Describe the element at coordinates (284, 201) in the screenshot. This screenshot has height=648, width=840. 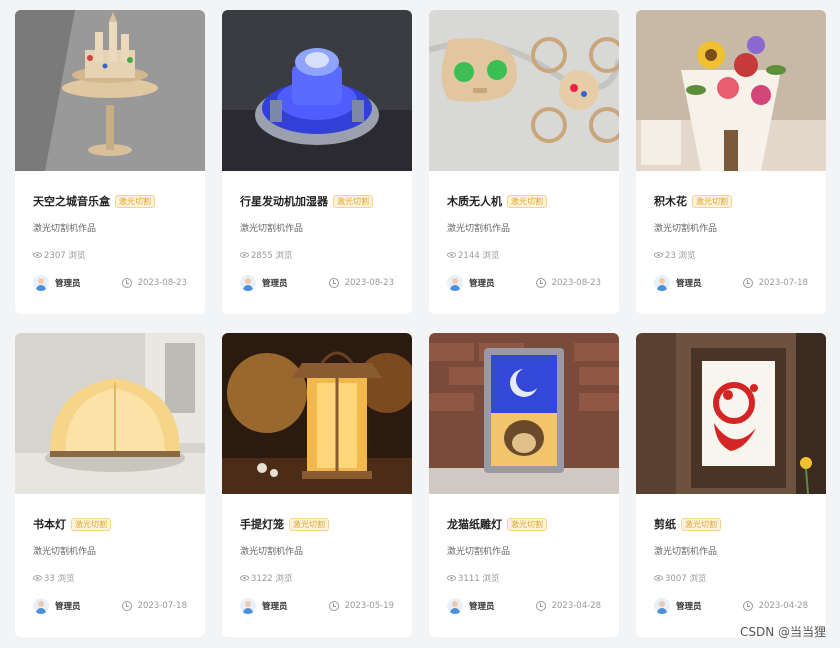
I see `card-title: 行星发动机加湿器` at that location.